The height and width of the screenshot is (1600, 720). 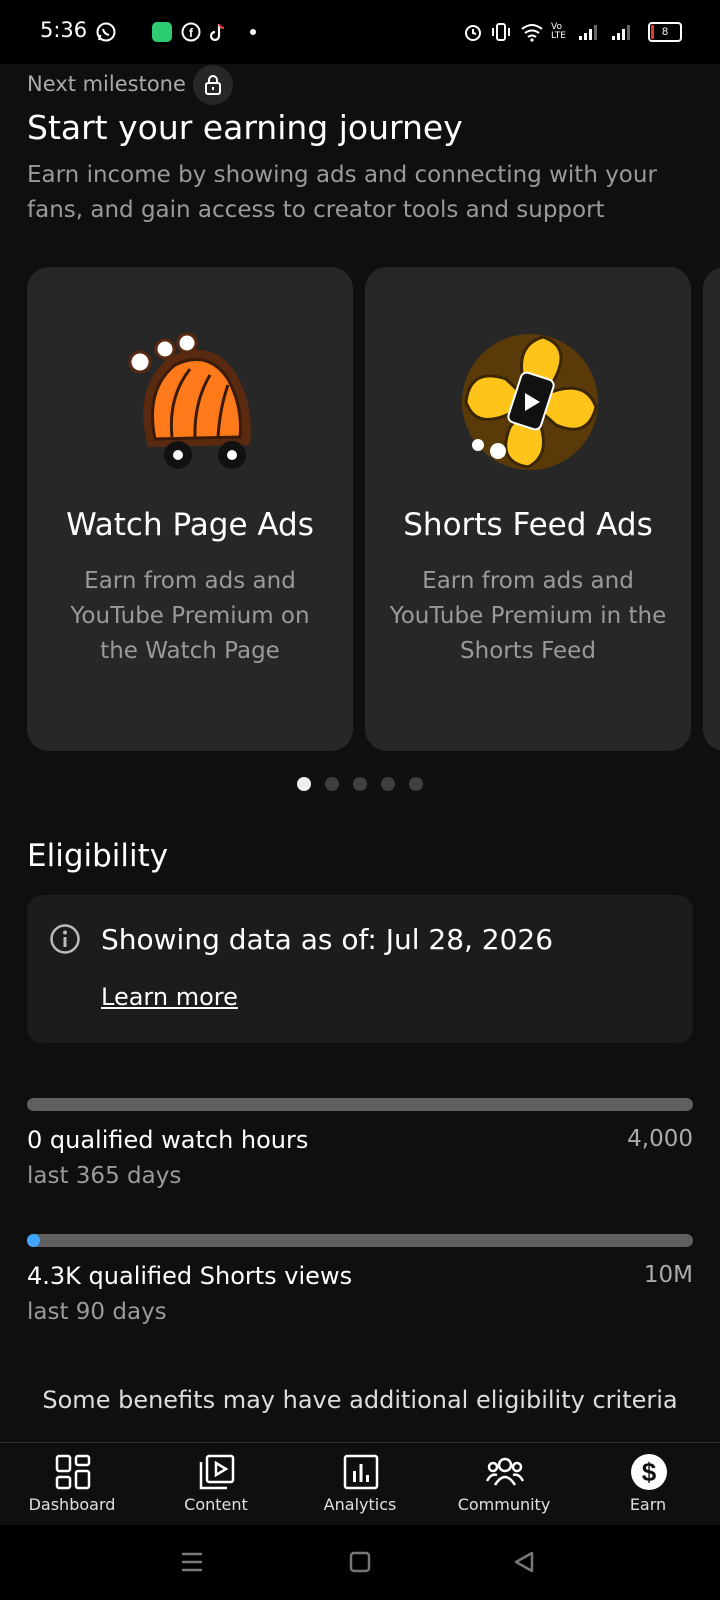 What do you see at coordinates (360, 1504) in the screenshot?
I see `nav-label: Analytics` at bounding box center [360, 1504].